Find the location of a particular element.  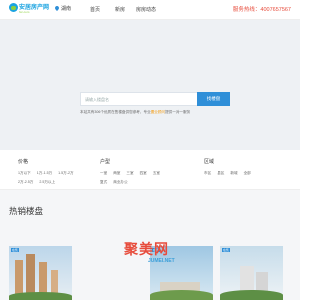

hotline: 服务热线：4007657567 is located at coordinates (262, 9).